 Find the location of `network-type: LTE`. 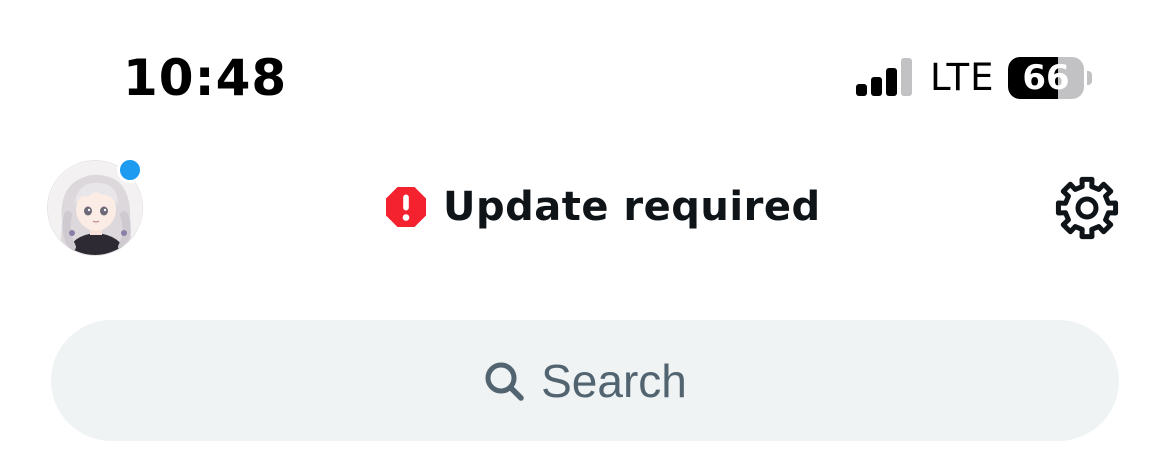

network-type: LTE is located at coordinates (962, 77).